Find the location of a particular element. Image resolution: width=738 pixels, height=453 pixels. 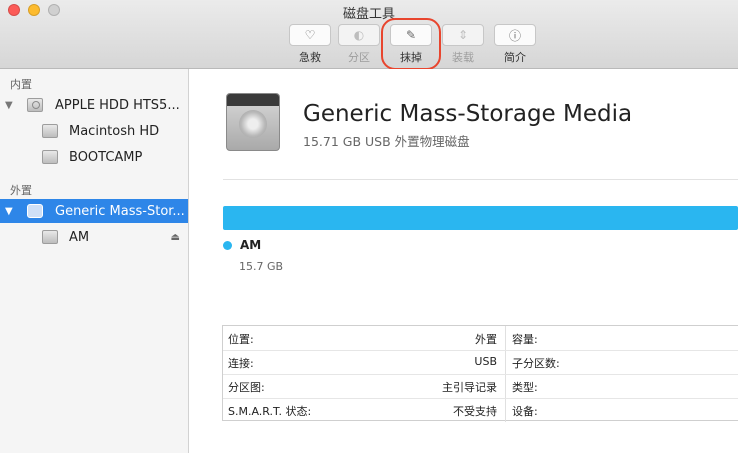

mount-button: ⇕ 装载 is located at coordinates (463, 44).